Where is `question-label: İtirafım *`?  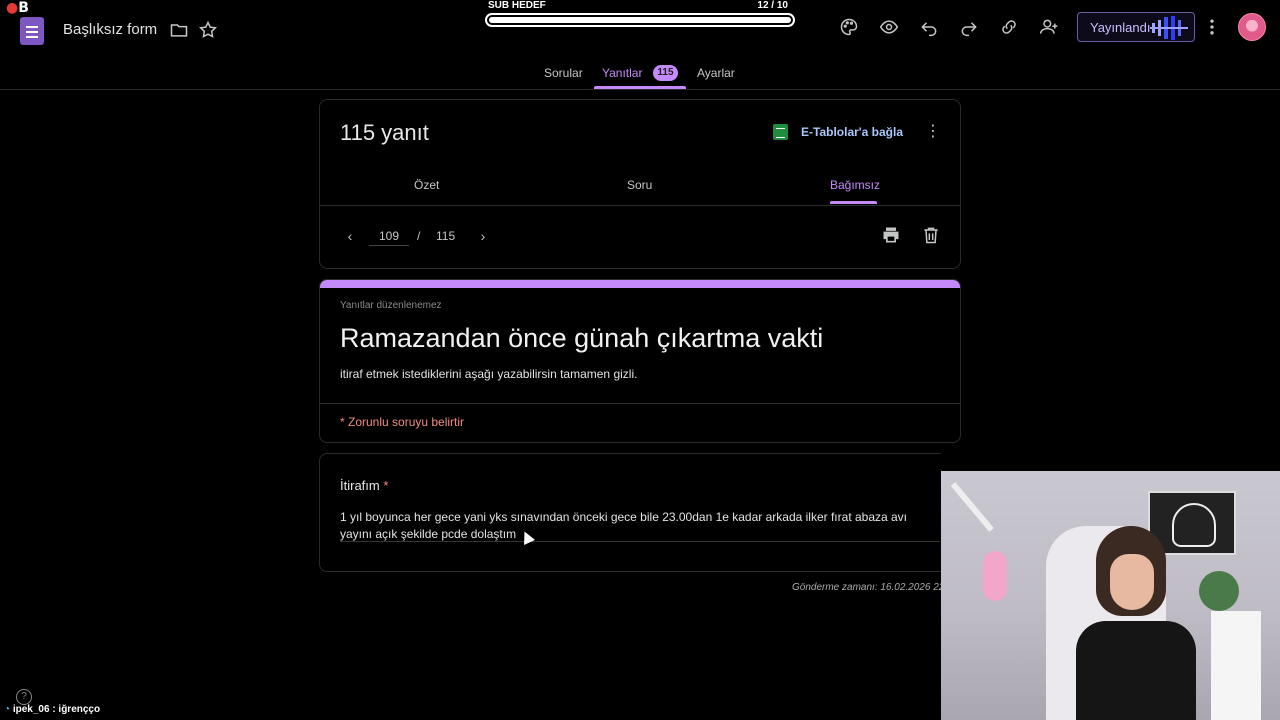
question-label: İtirafım * is located at coordinates (364, 485).